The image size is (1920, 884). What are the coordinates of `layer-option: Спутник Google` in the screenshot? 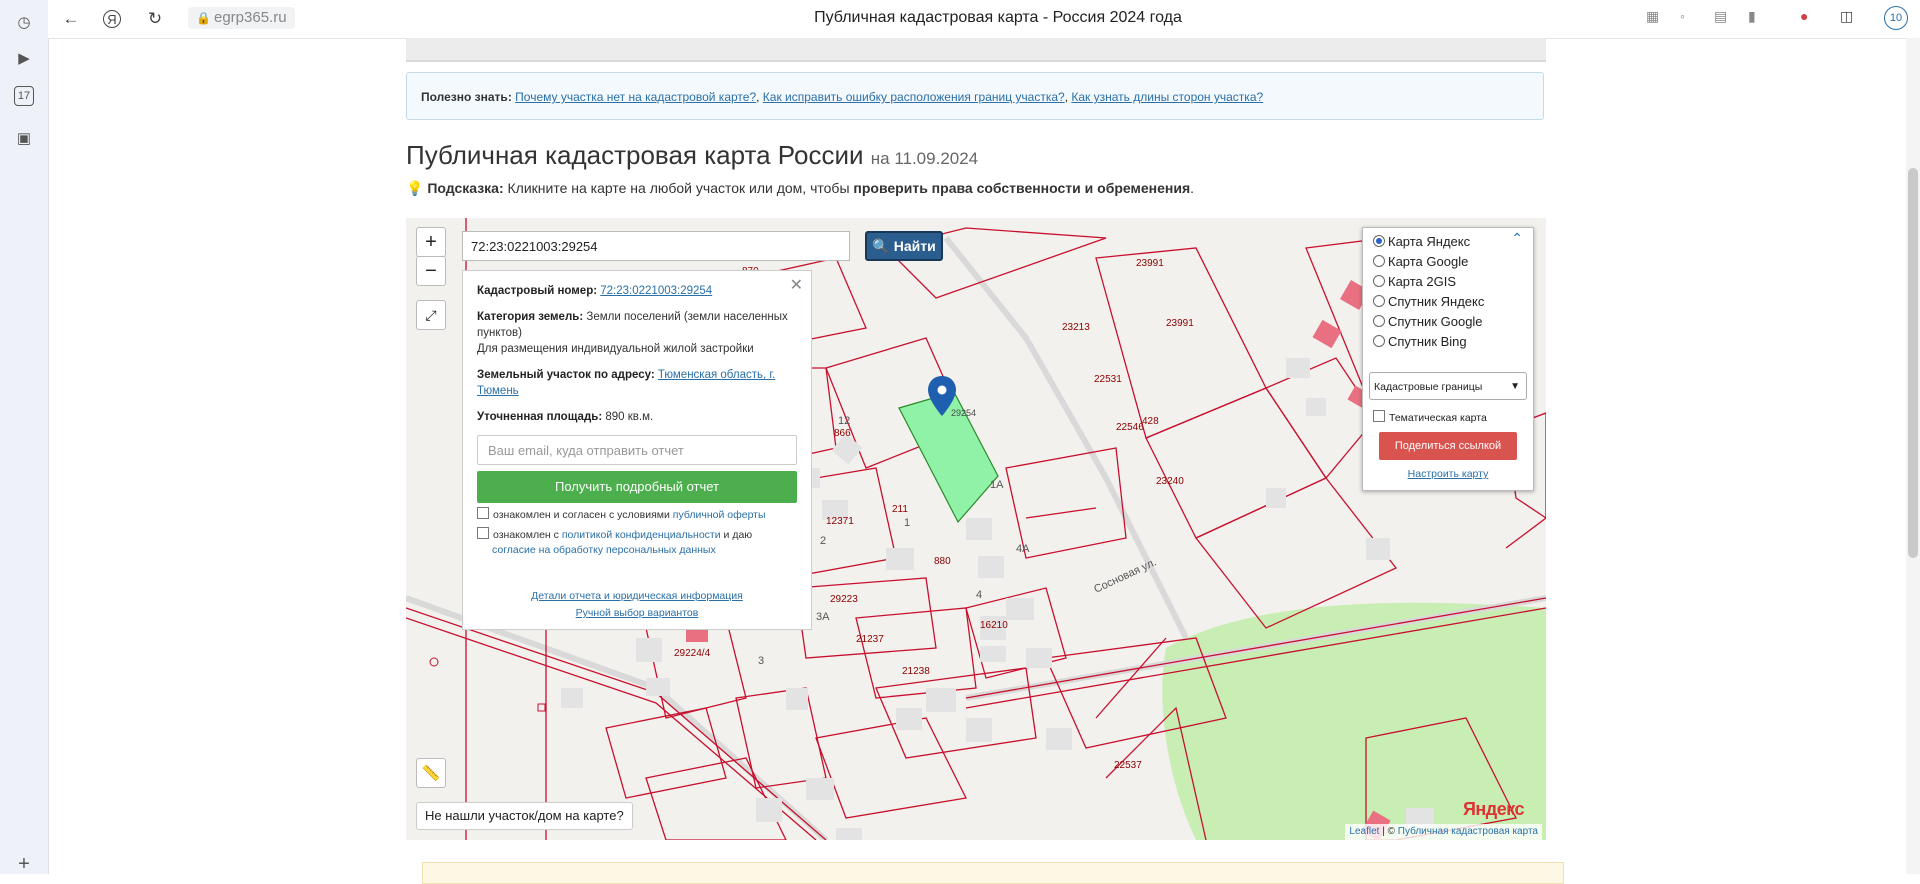 It's located at (1428, 322).